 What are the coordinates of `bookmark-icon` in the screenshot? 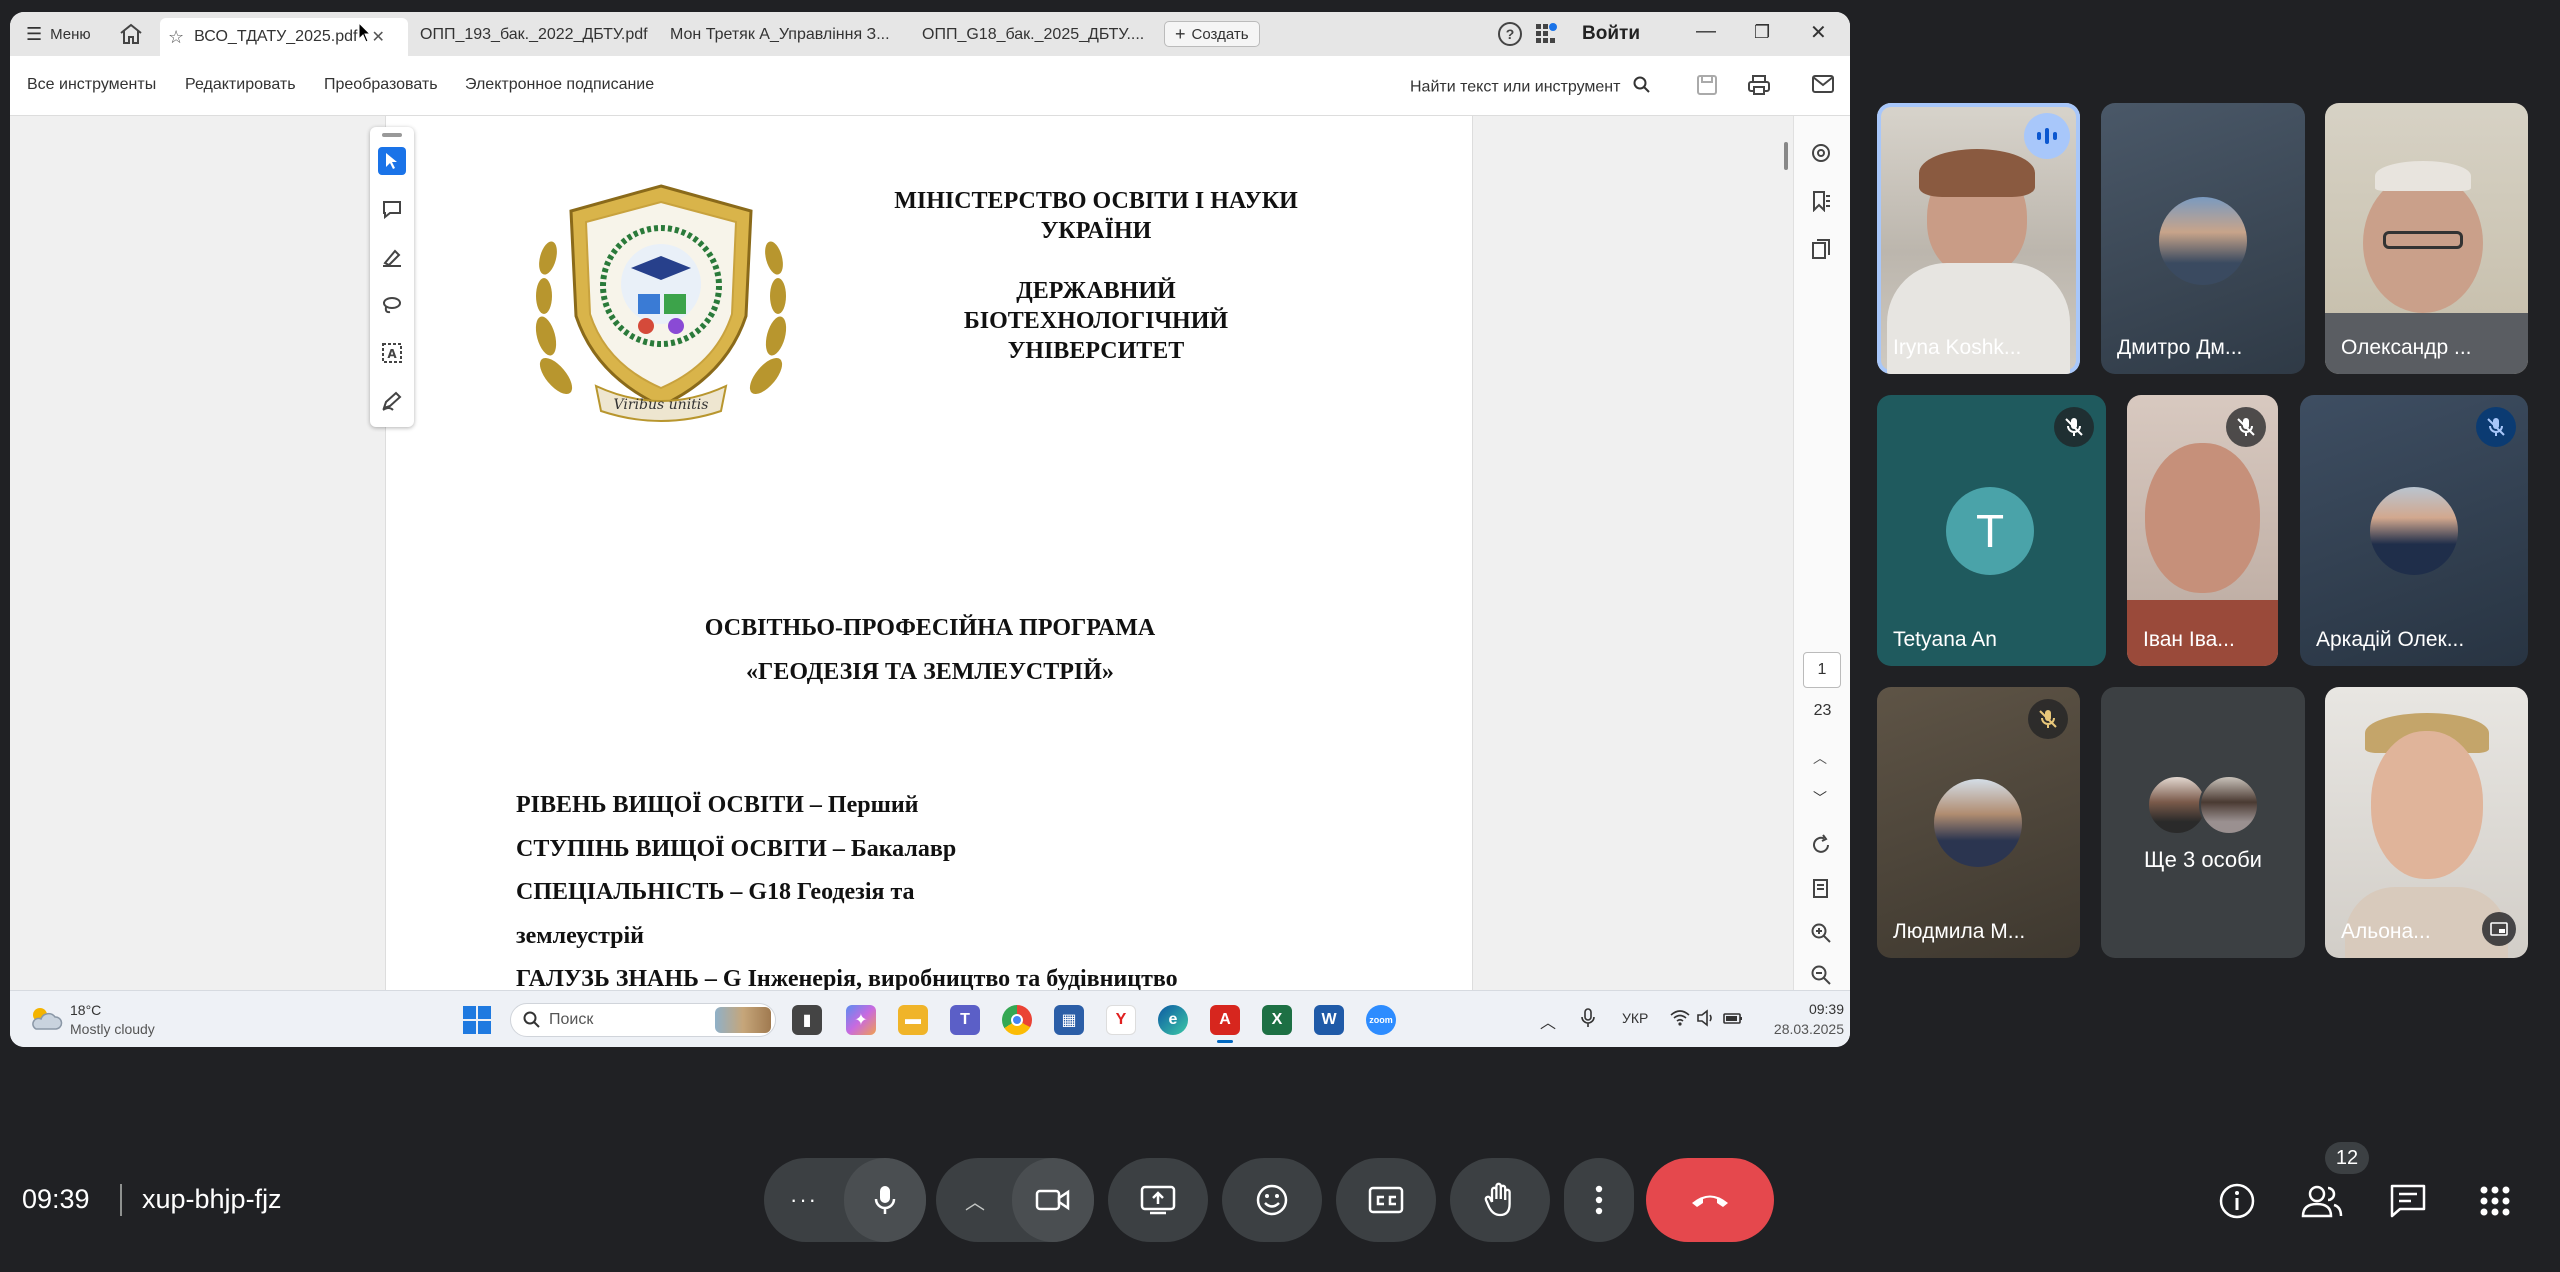 It's located at (1821, 203).